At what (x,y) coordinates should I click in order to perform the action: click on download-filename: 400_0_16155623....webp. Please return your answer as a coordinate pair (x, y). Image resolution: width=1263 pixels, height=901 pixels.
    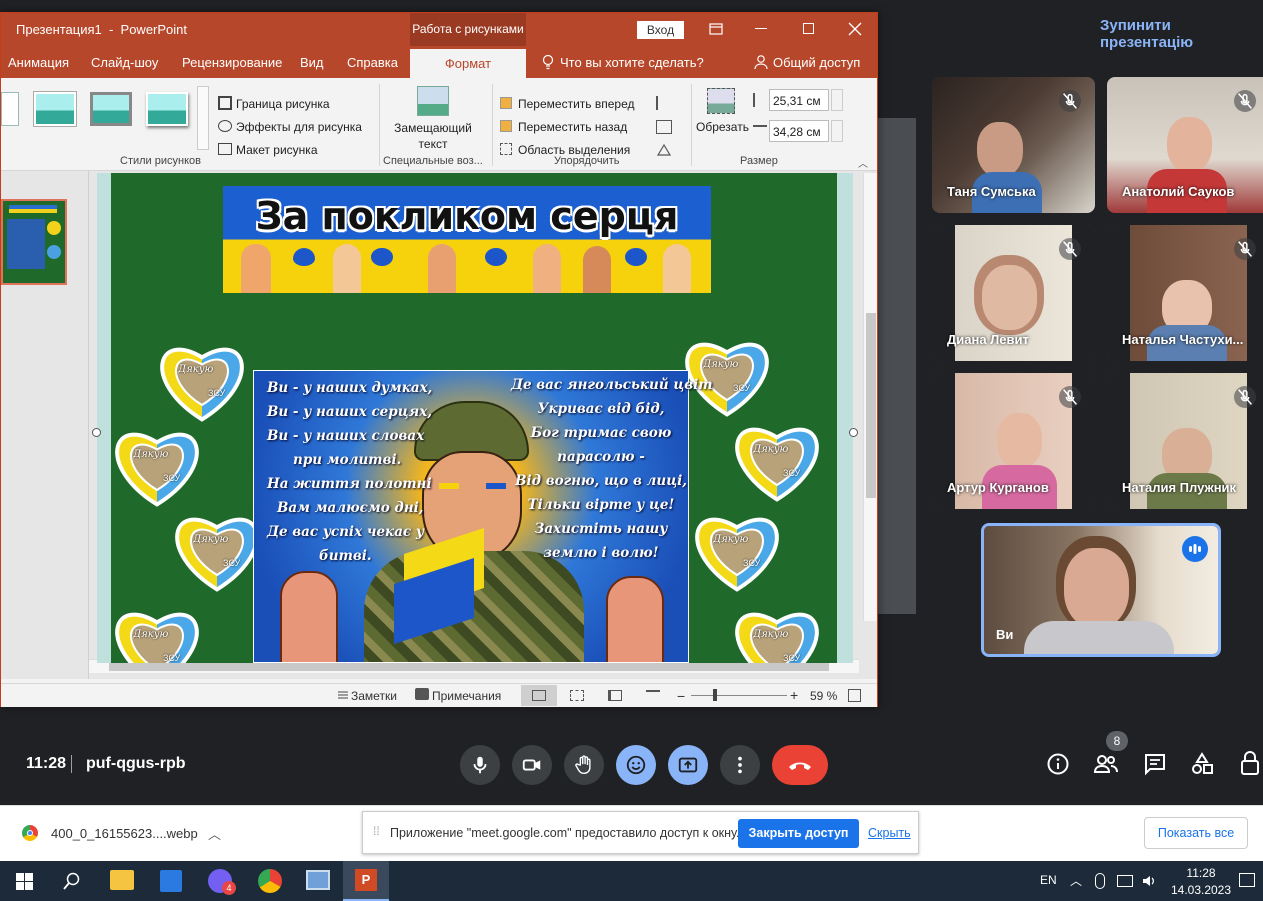
    Looking at the image, I should click on (124, 833).